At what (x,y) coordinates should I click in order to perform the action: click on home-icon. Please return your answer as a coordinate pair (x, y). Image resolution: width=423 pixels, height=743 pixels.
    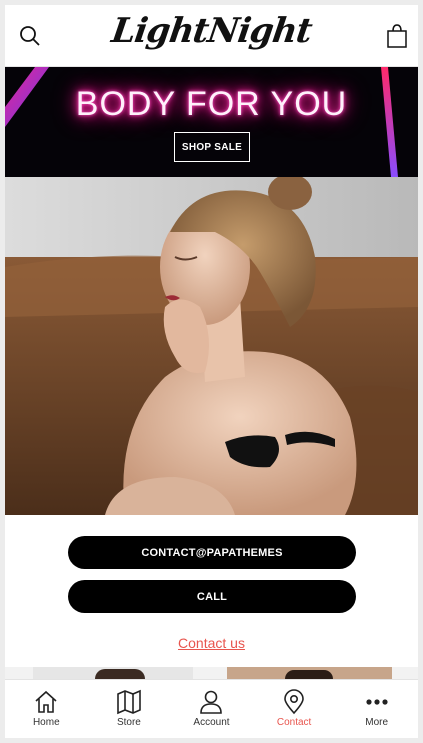
    Looking at the image, I should click on (46, 701).